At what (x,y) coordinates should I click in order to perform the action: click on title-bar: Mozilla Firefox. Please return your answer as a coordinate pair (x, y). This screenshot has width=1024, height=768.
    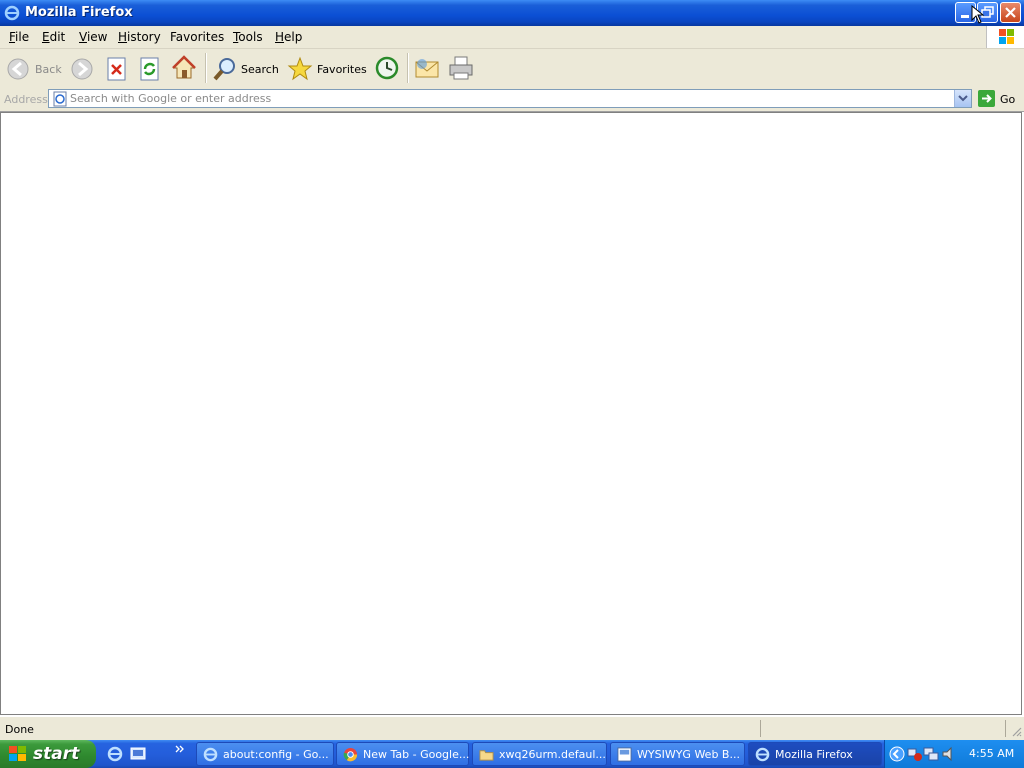
    Looking at the image, I should click on (512, 13).